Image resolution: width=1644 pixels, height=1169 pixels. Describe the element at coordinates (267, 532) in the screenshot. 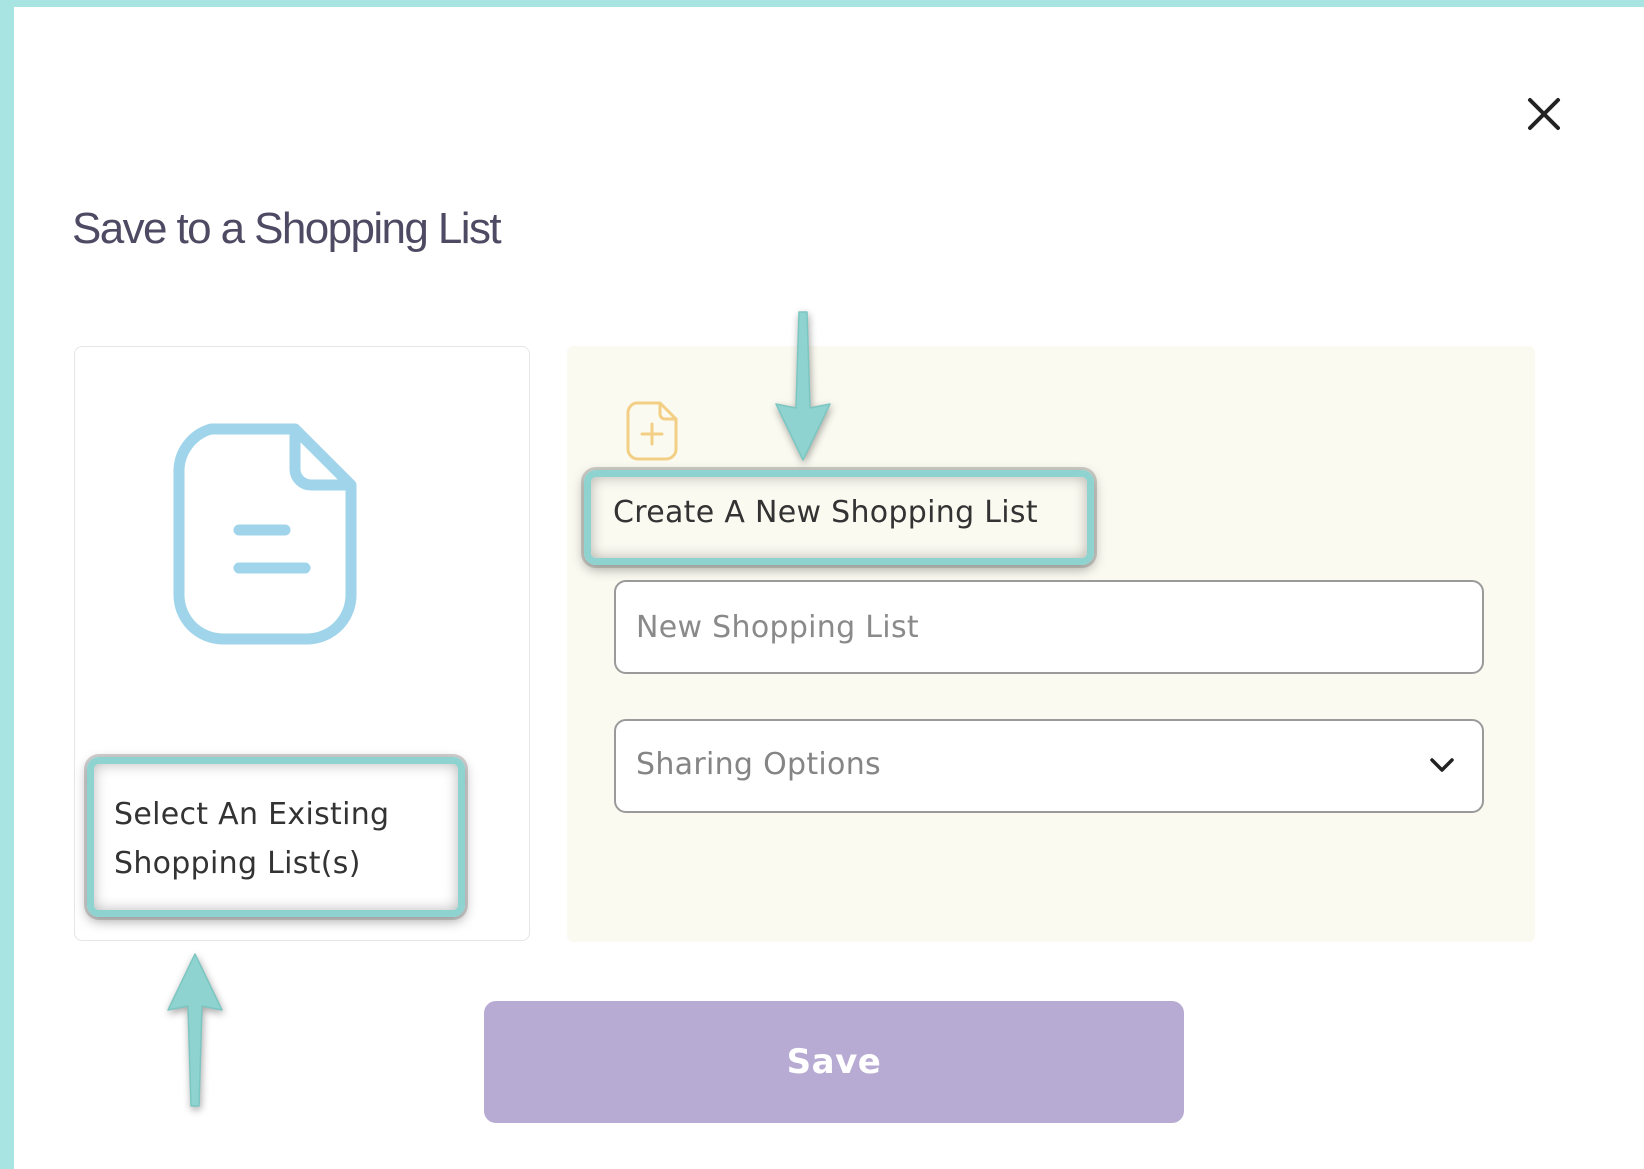

I see `document-icon` at that location.